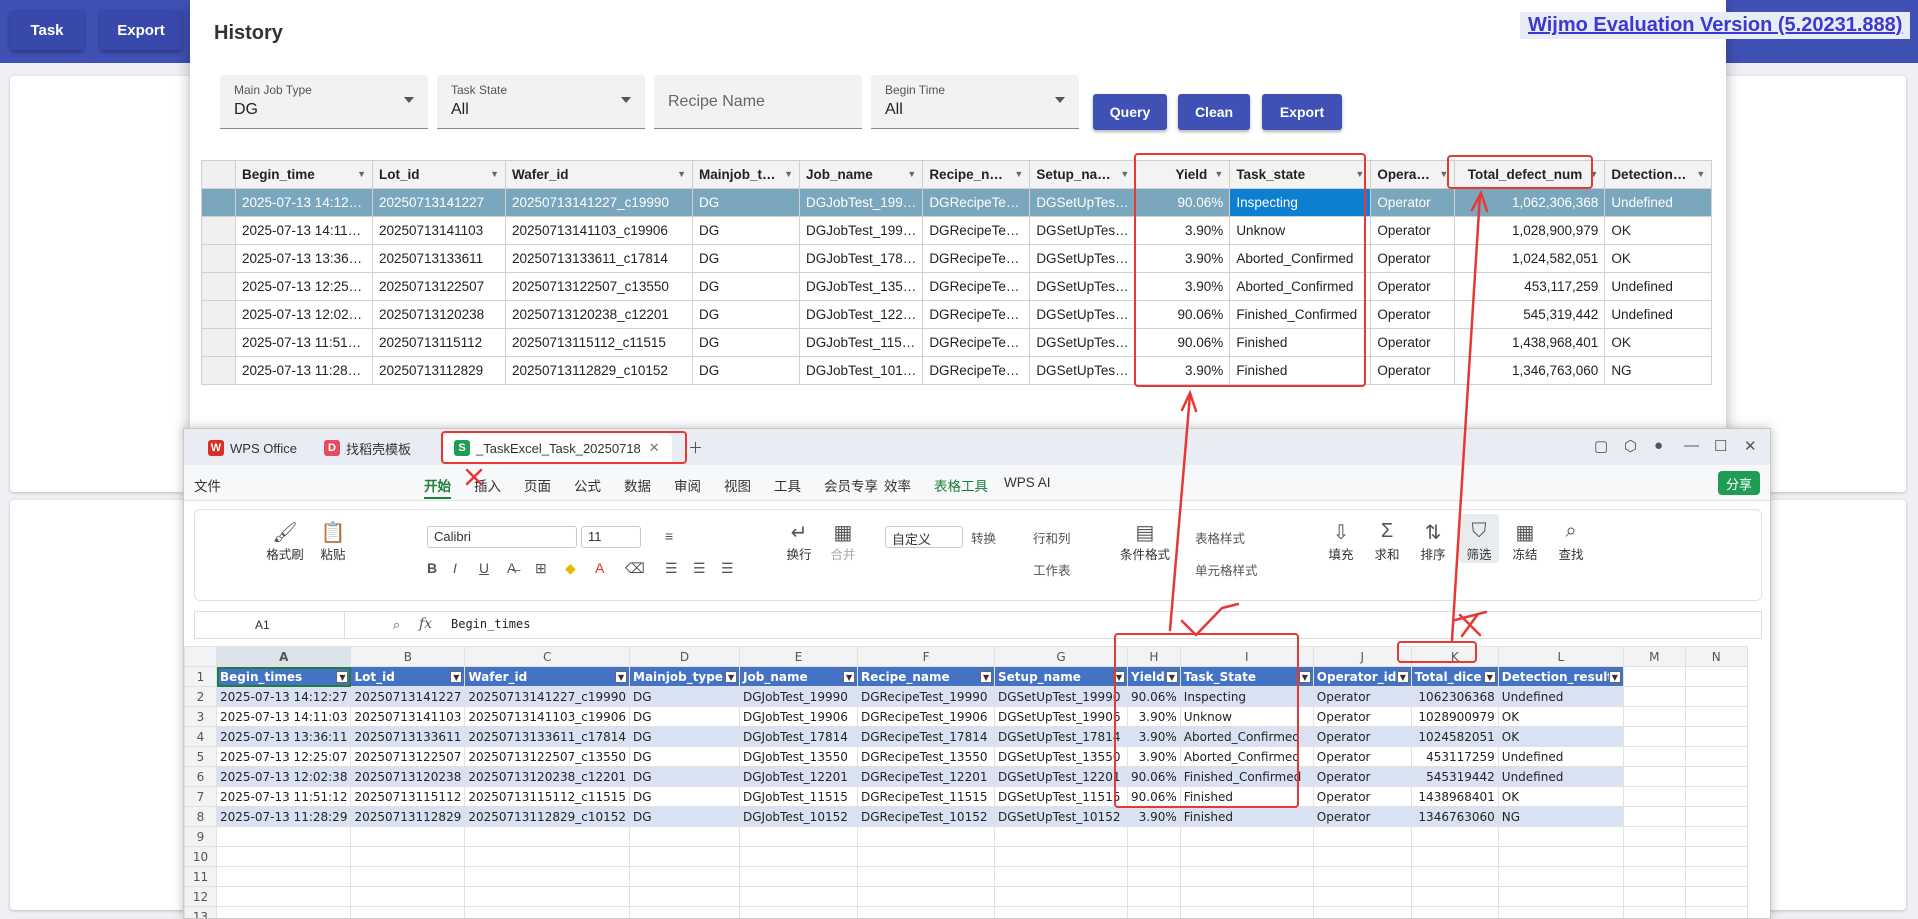 This screenshot has height=919, width=1918. I want to click on sheet-cell: 20250713112829_c10152, so click(547, 816).